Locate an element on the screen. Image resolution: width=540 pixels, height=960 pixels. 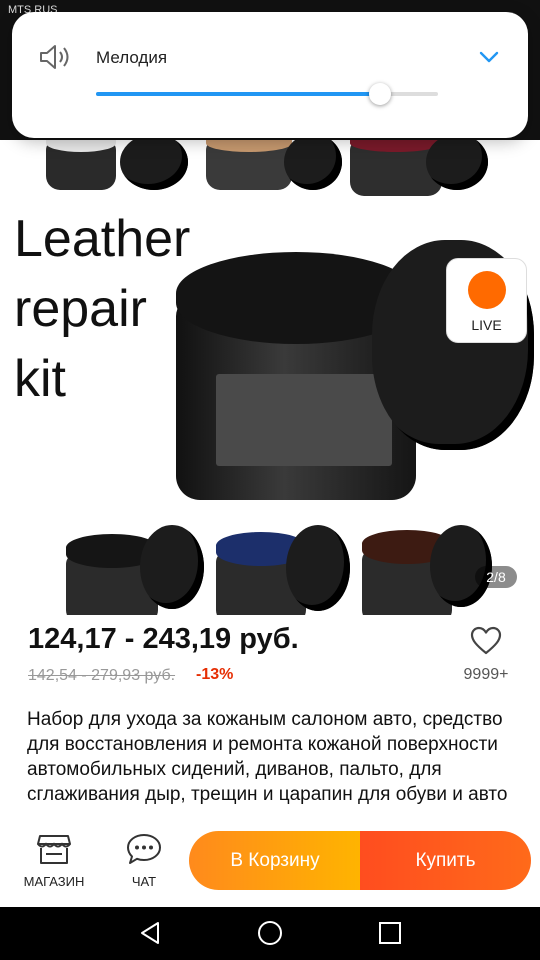
jar-beige is located at coordinates (249, 165).